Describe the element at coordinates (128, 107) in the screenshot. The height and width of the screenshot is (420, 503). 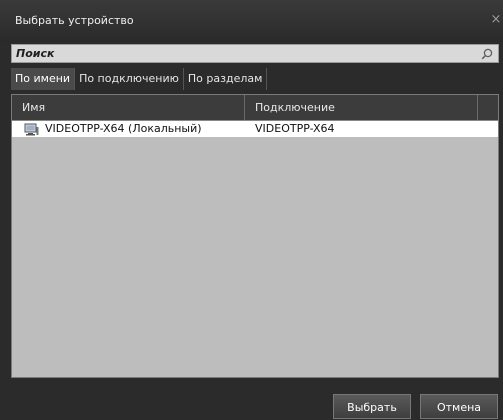
I see `column-header-name: Имя` at that location.